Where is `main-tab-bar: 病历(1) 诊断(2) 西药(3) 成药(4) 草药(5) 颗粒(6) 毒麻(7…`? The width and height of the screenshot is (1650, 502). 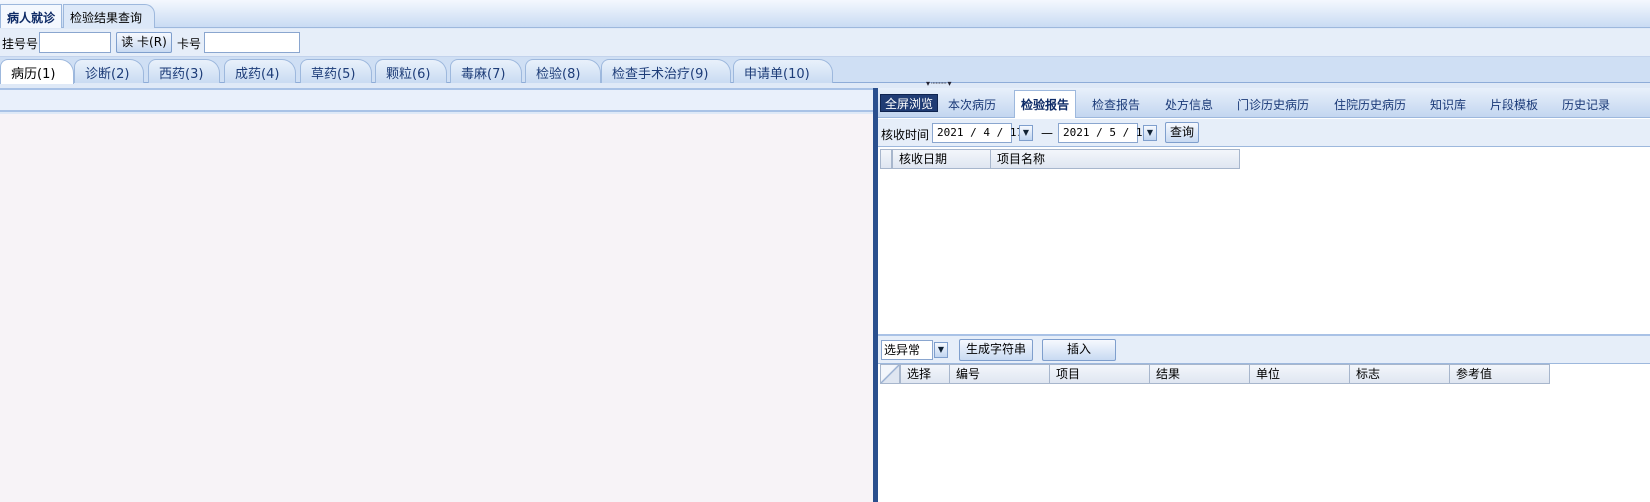 main-tab-bar: 病历(1) 诊断(2) 西药(3) 成药(4) 草药(5) 颗粒(6) 毒麻(7… is located at coordinates (825, 70).